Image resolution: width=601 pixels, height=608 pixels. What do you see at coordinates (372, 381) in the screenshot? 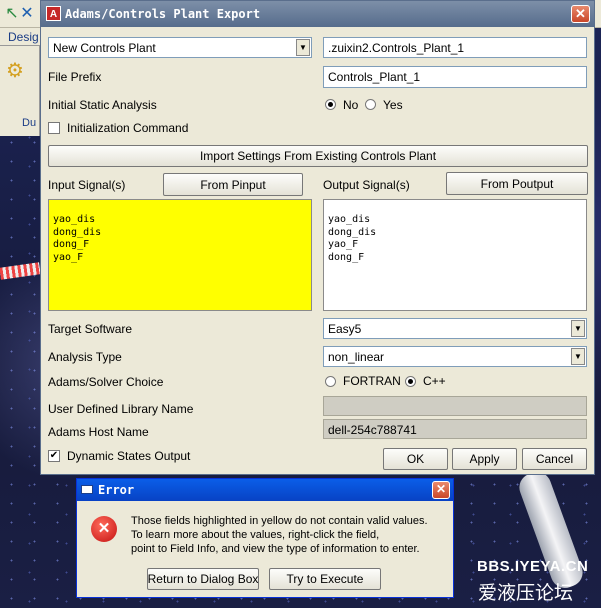
I see `solver-fortran-label: FORTRAN` at bounding box center [372, 381].